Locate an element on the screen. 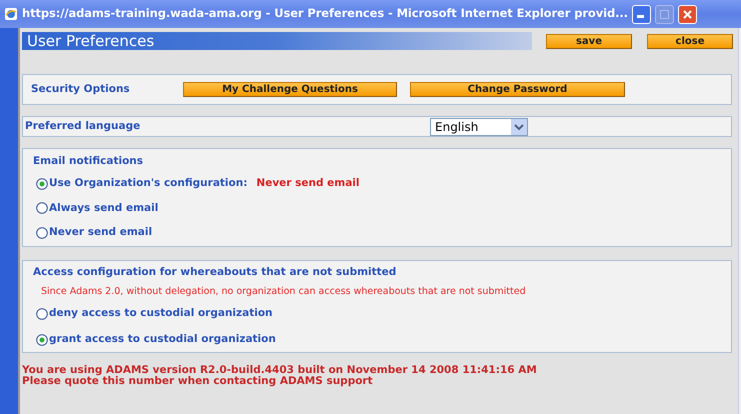 Image resolution: width=741 pixels, height=414 pixels. footer-text: You are using ADAMS version R2.0-build.4403 built on November 14 2008 11:41:16 AM is located at coordinates (280, 370).